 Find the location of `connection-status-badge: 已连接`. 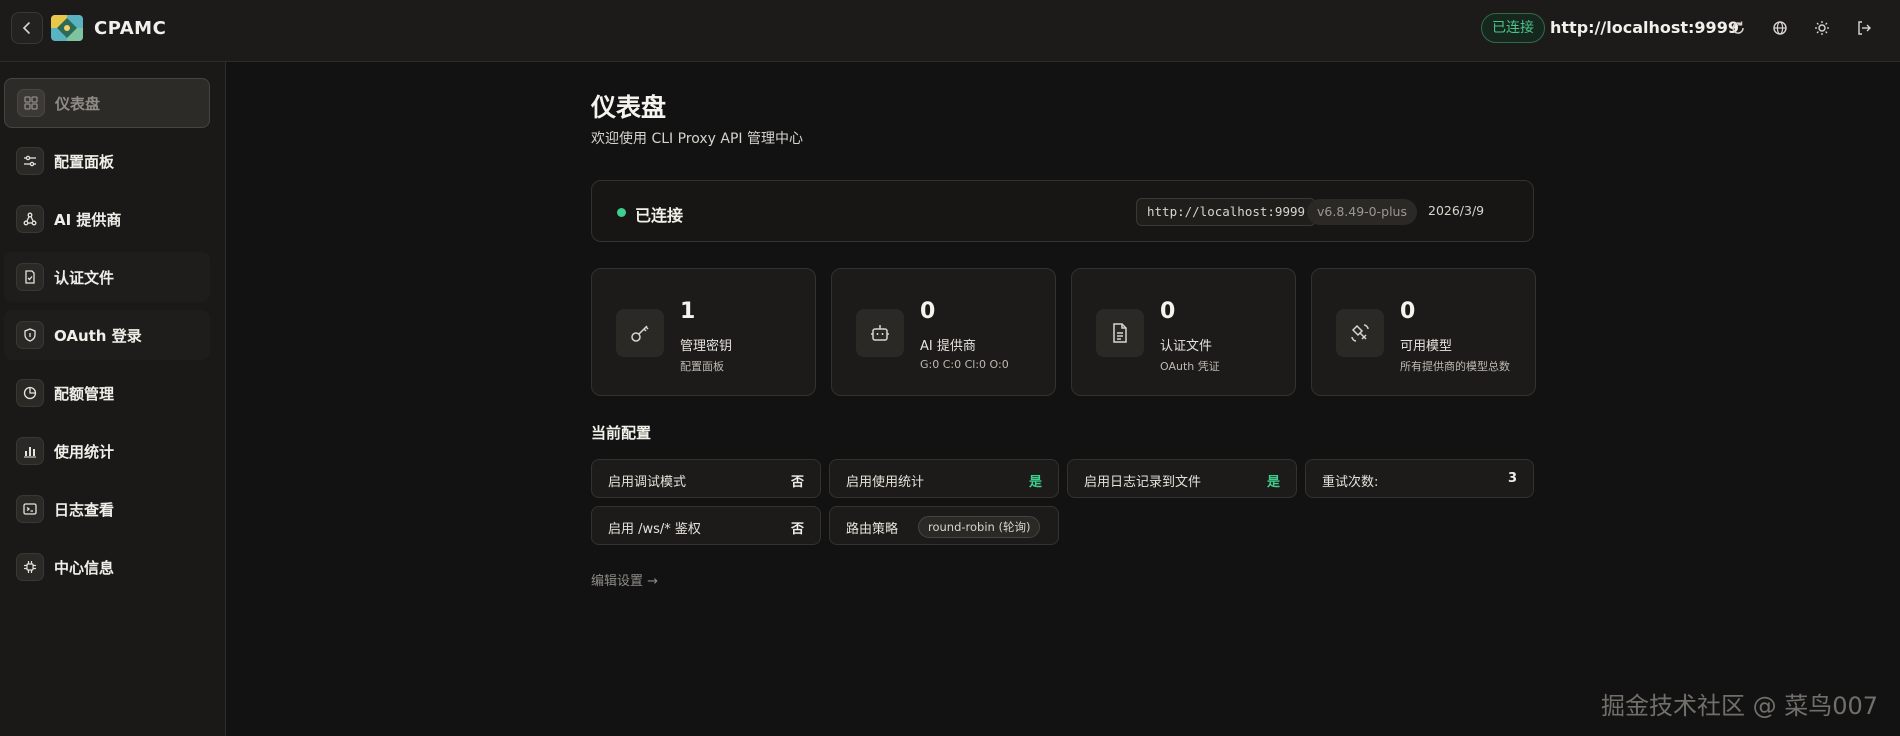

connection-status-badge: 已连接 is located at coordinates (1513, 28).